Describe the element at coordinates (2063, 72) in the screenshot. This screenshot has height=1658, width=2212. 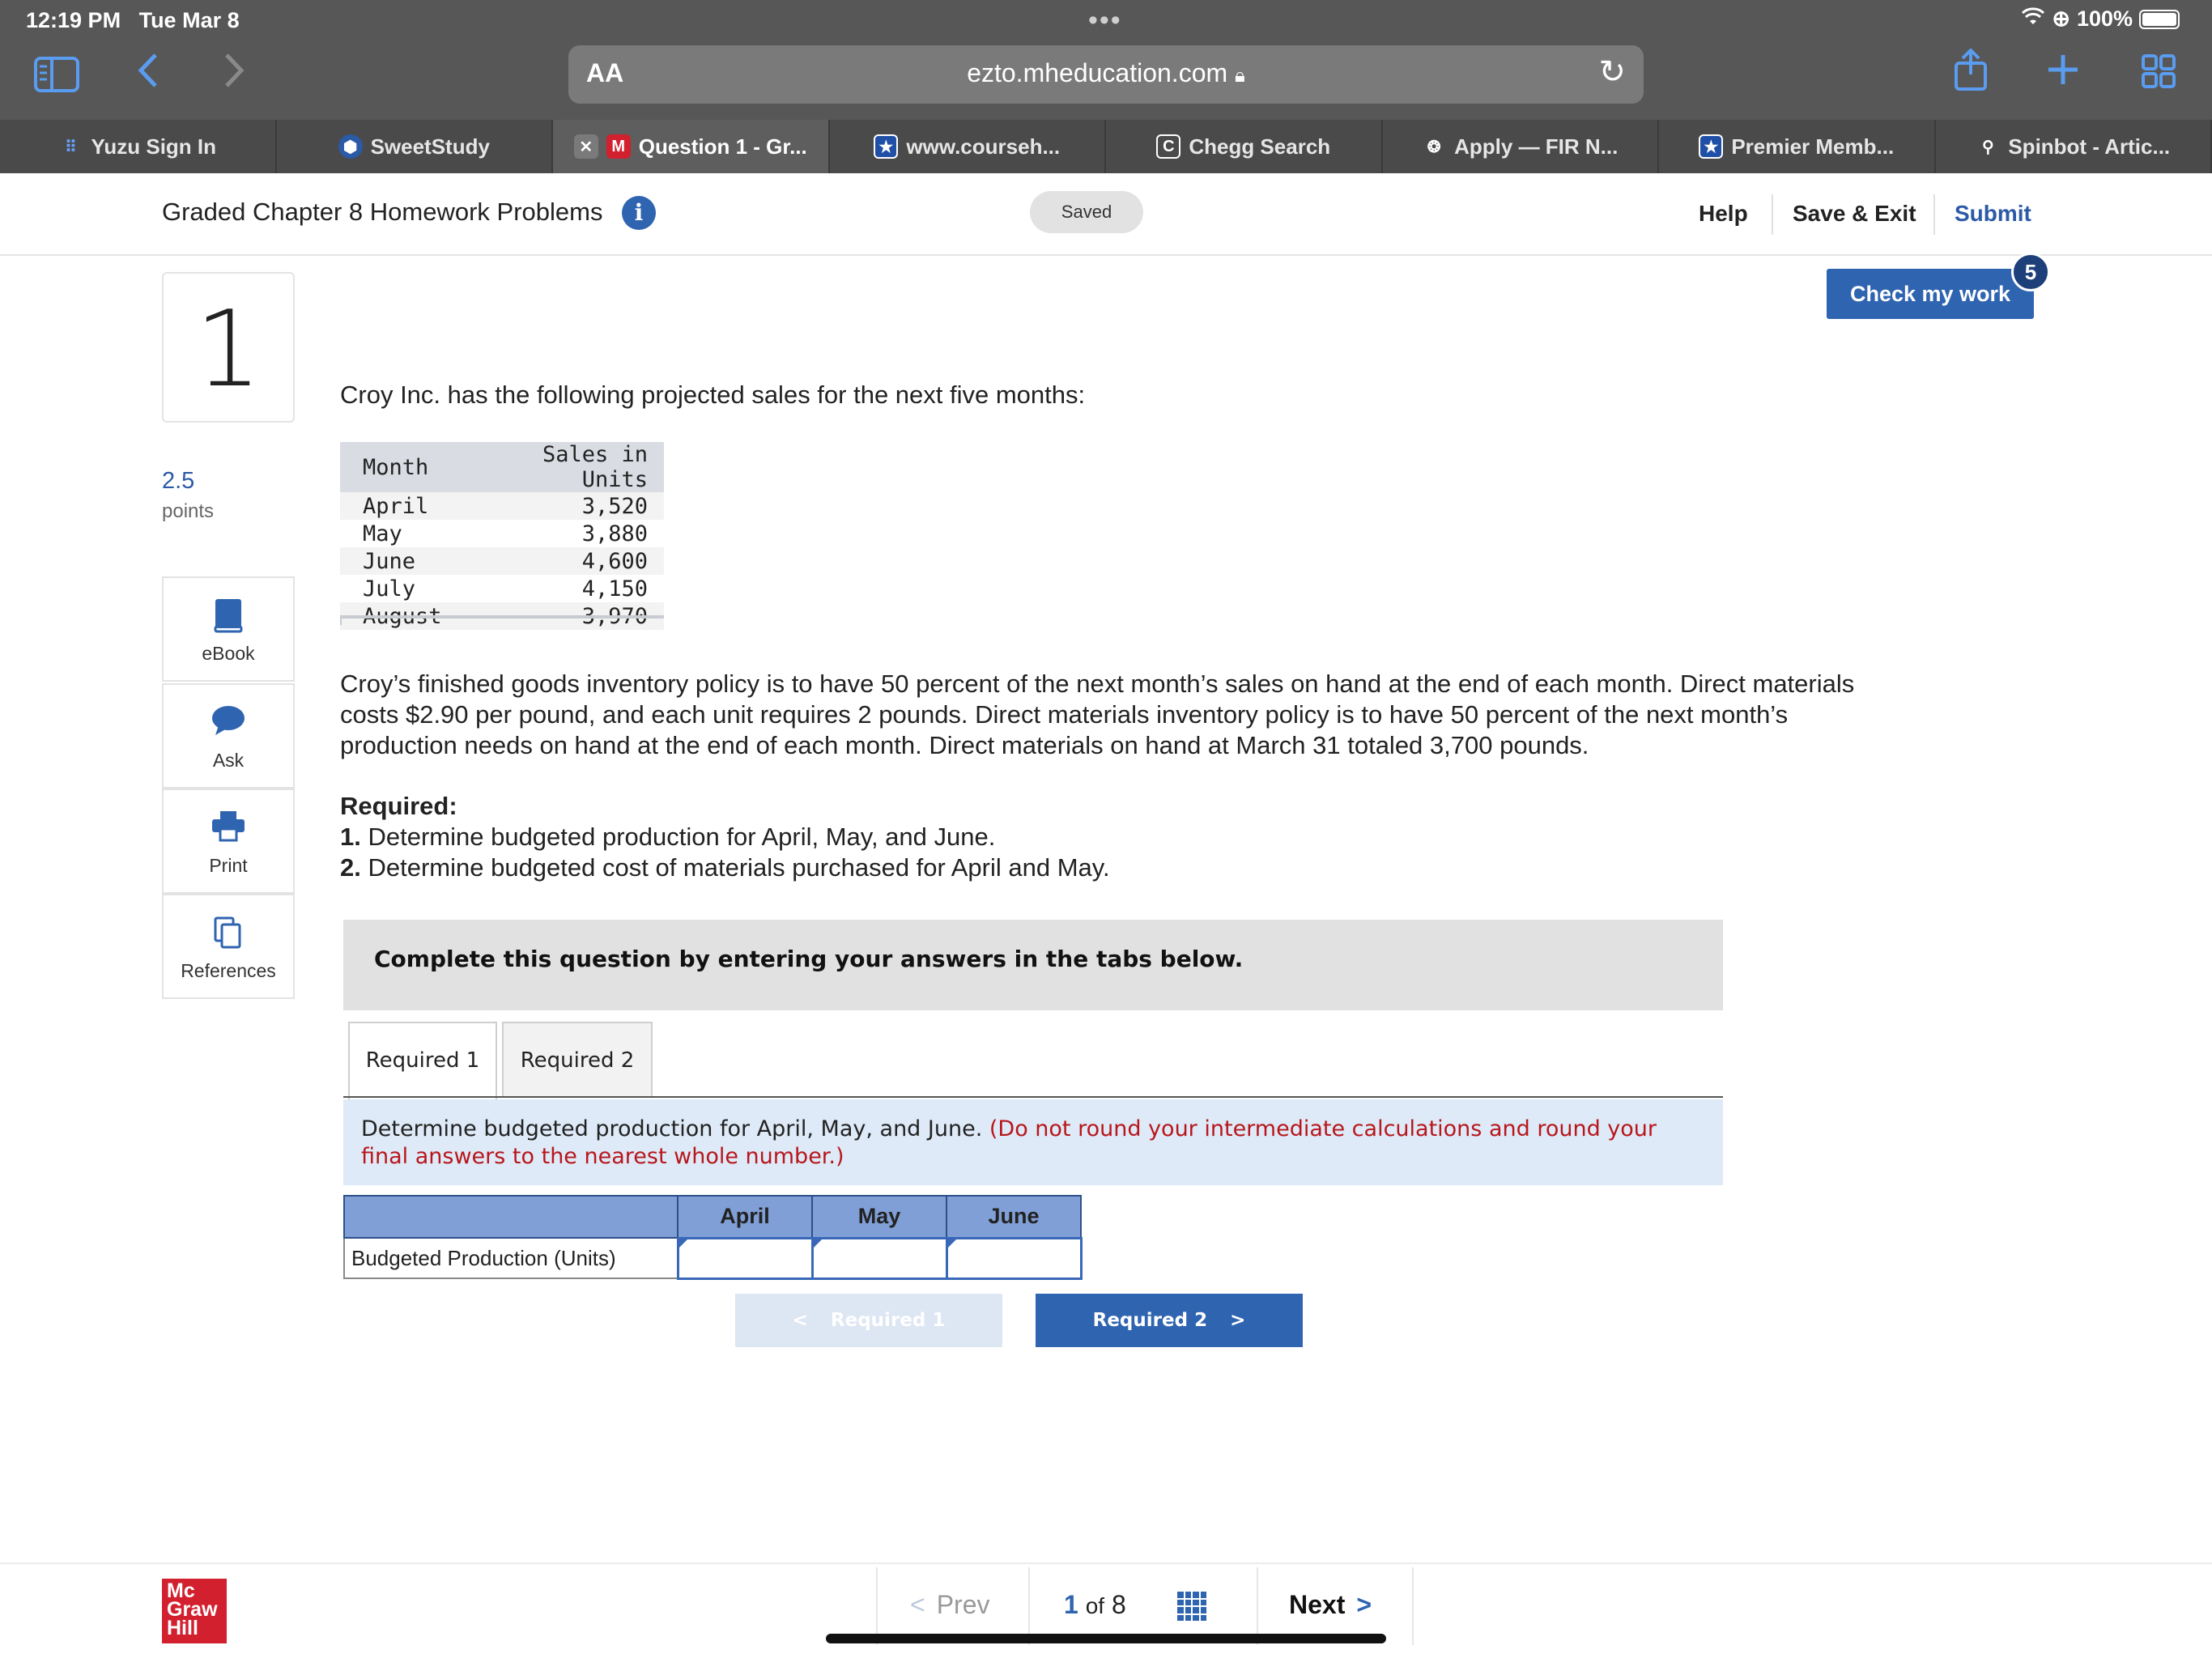
I see `new-tab-icon` at that location.